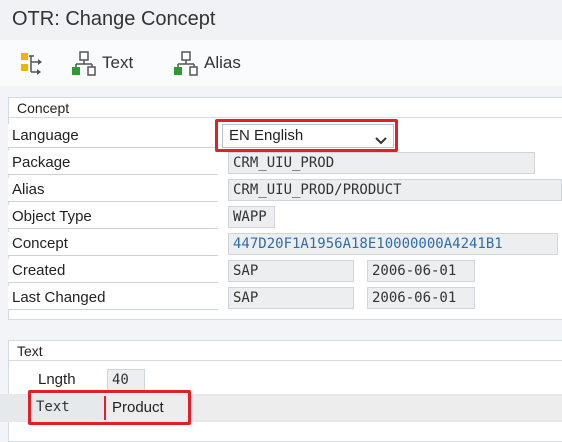 This screenshot has width=562, height=442. I want to click on text-section-title: Text, so click(285, 351).